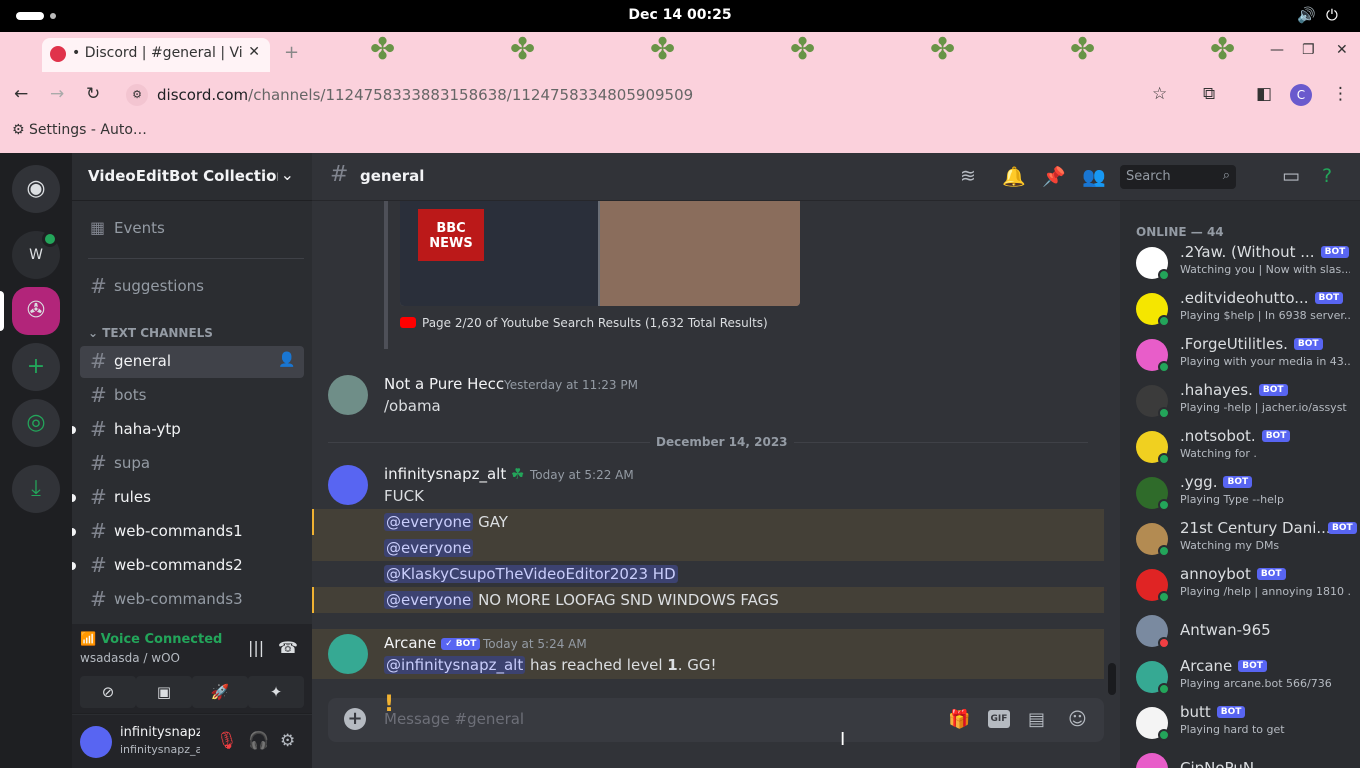 The height and width of the screenshot is (768, 1360). I want to click on member-item: 21st Century Dani... BOT Watching my DMs, so click(1244, 539).